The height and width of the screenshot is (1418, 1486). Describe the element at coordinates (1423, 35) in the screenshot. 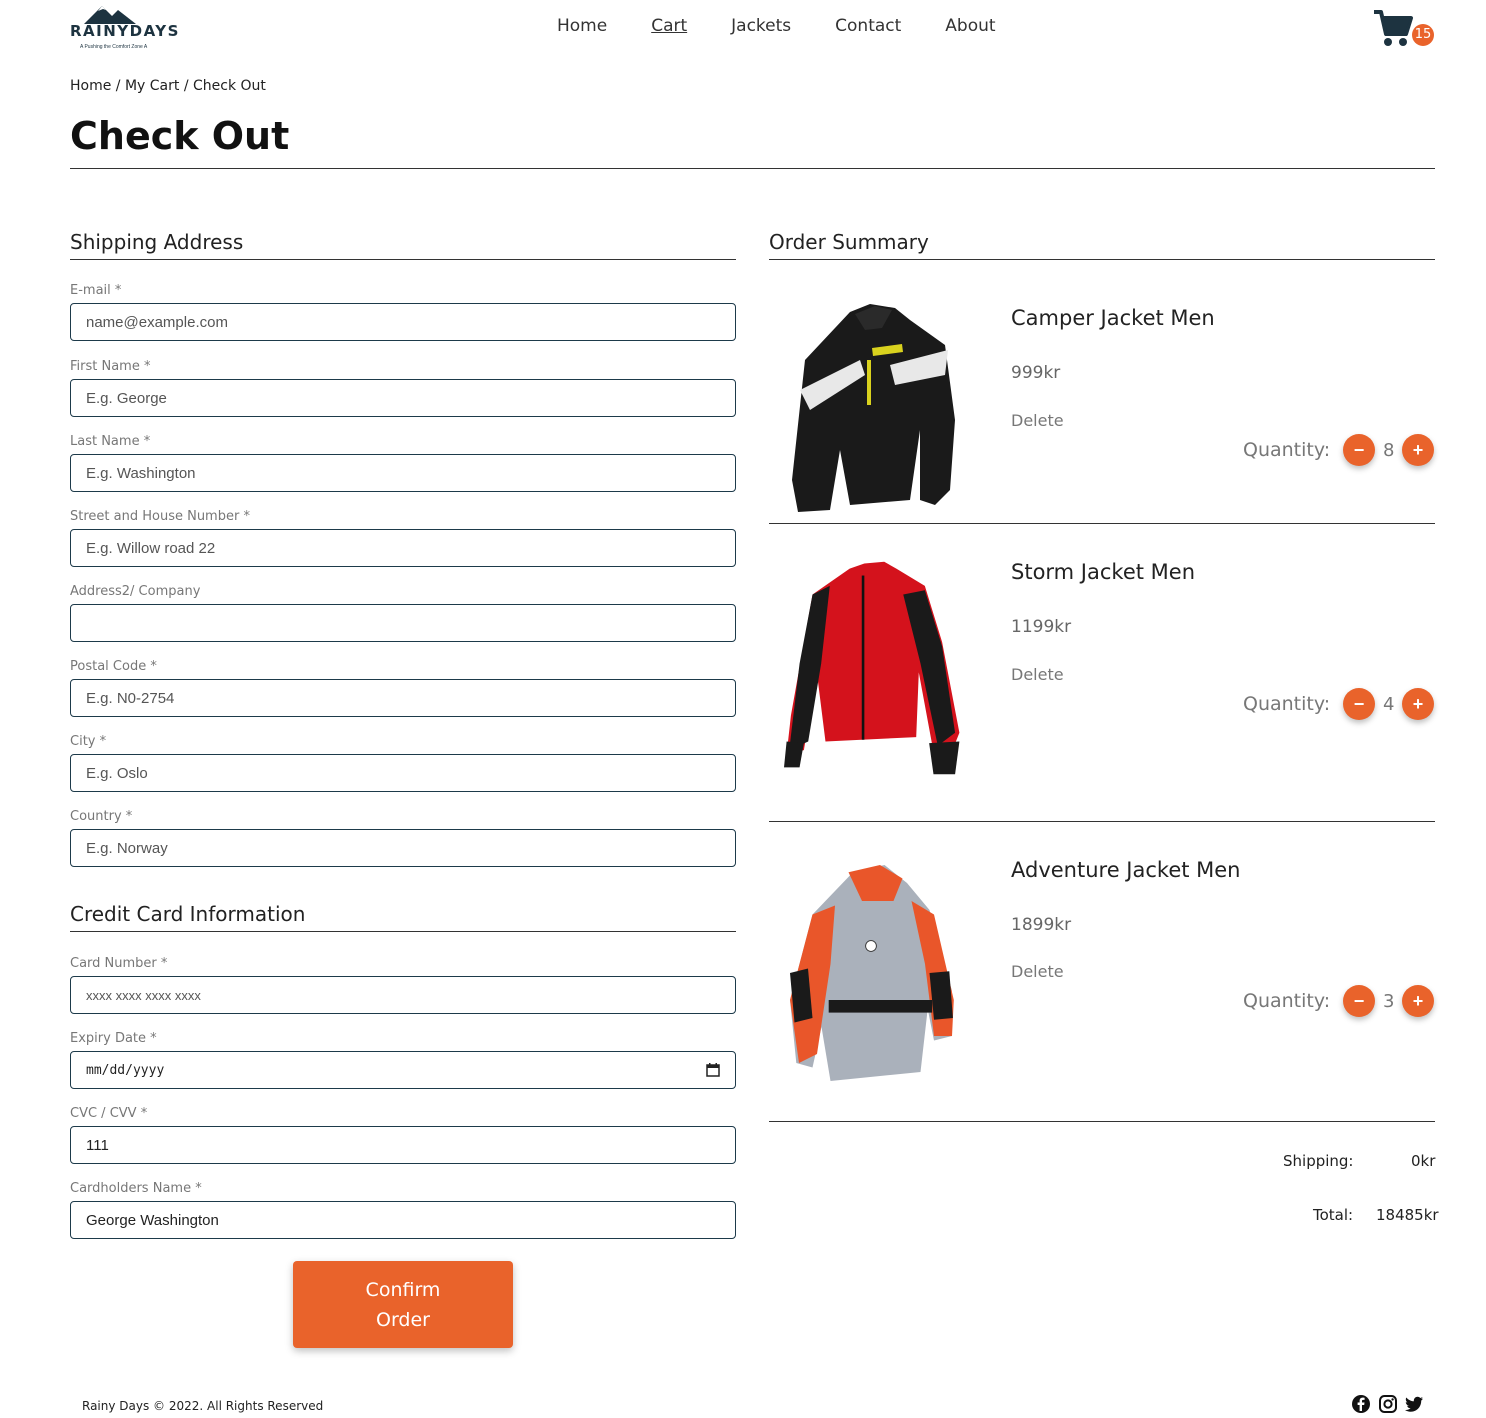

I see `cart-count-badge: 15` at that location.